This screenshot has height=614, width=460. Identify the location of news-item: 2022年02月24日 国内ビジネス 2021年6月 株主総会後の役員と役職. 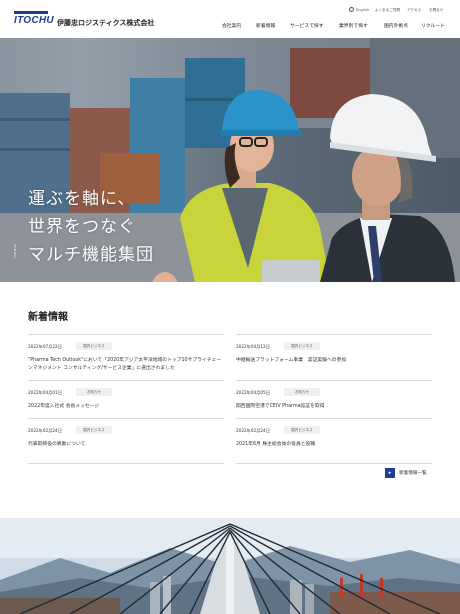
(334, 441).